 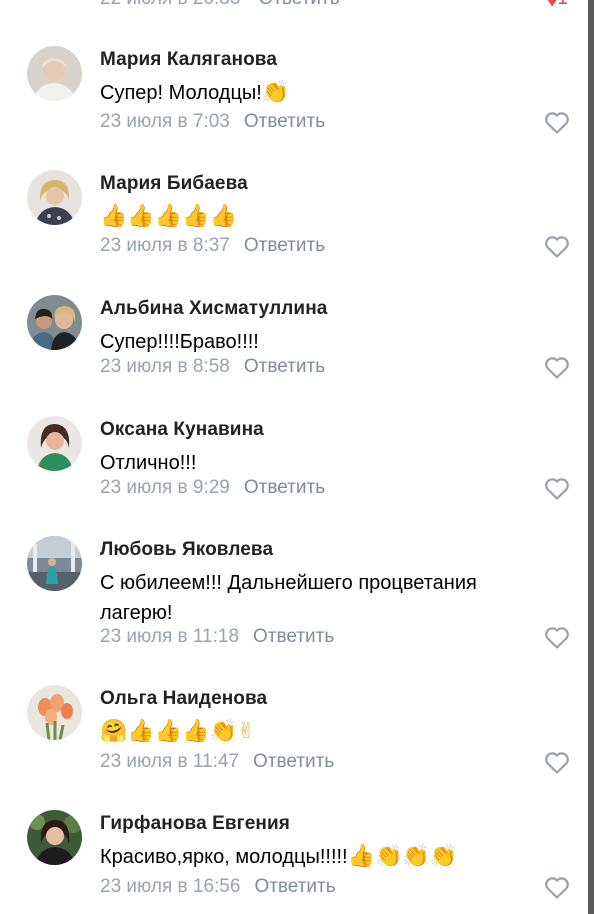 What do you see at coordinates (322, 463) in the screenshot?
I see `comment-text: Отлично!!!` at bounding box center [322, 463].